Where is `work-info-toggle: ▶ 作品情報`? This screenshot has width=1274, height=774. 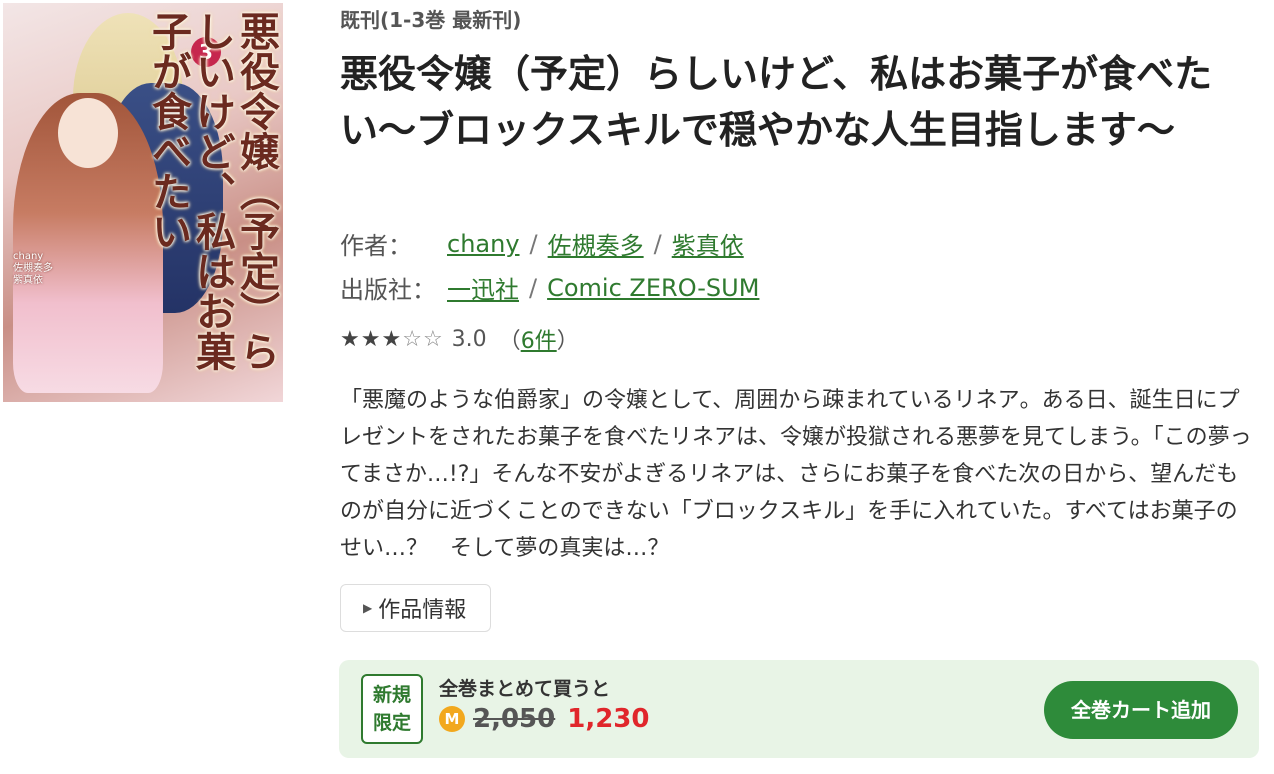
work-info-toggle: ▶ 作品情報 is located at coordinates (415, 608).